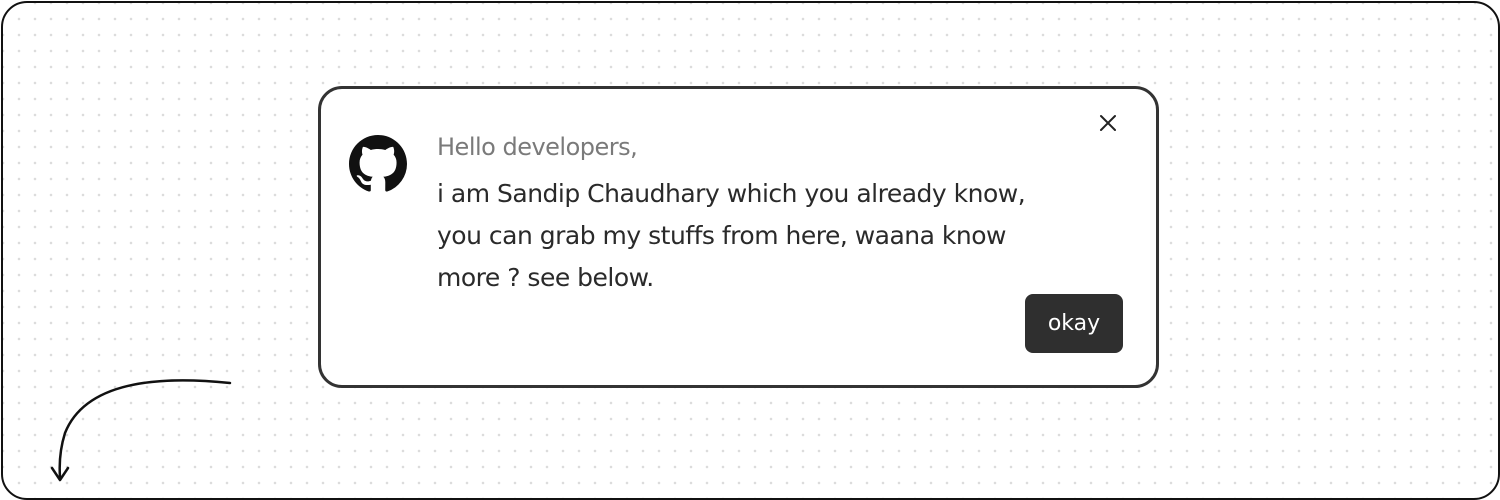 The height and width of the screenshot is (500, 1500). I want to click on close-button, so click(1108, 123).